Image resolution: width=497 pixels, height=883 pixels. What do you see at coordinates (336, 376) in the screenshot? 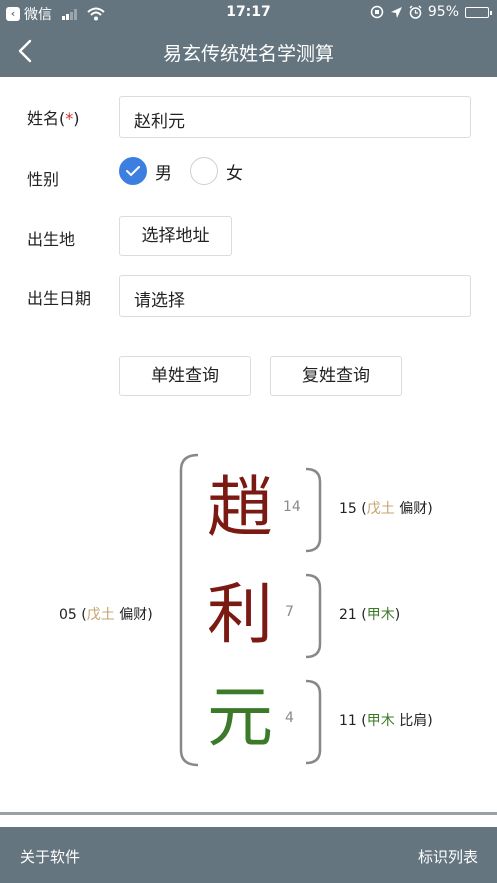
I see `compound-surname-query-button: 复姓查询` at bounding box center [336, 376].